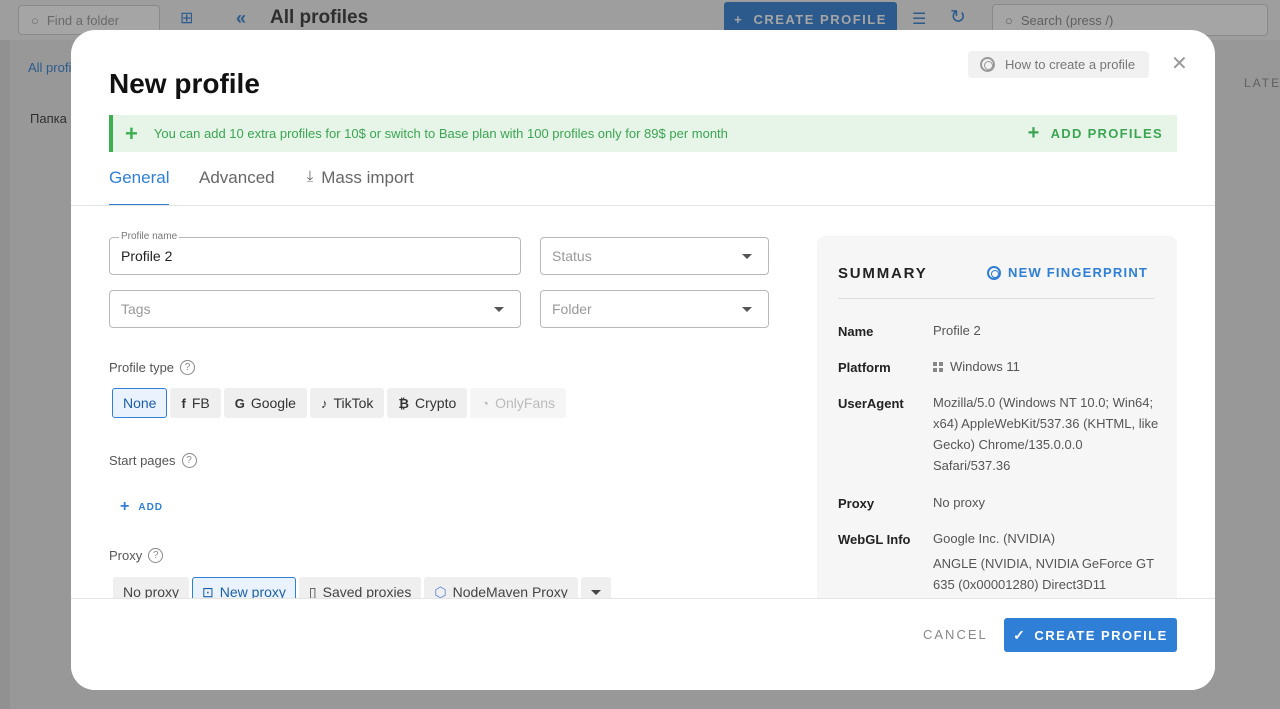 The image size is (1280, 709). I want to click on tabs-divider, so click(643, 205).